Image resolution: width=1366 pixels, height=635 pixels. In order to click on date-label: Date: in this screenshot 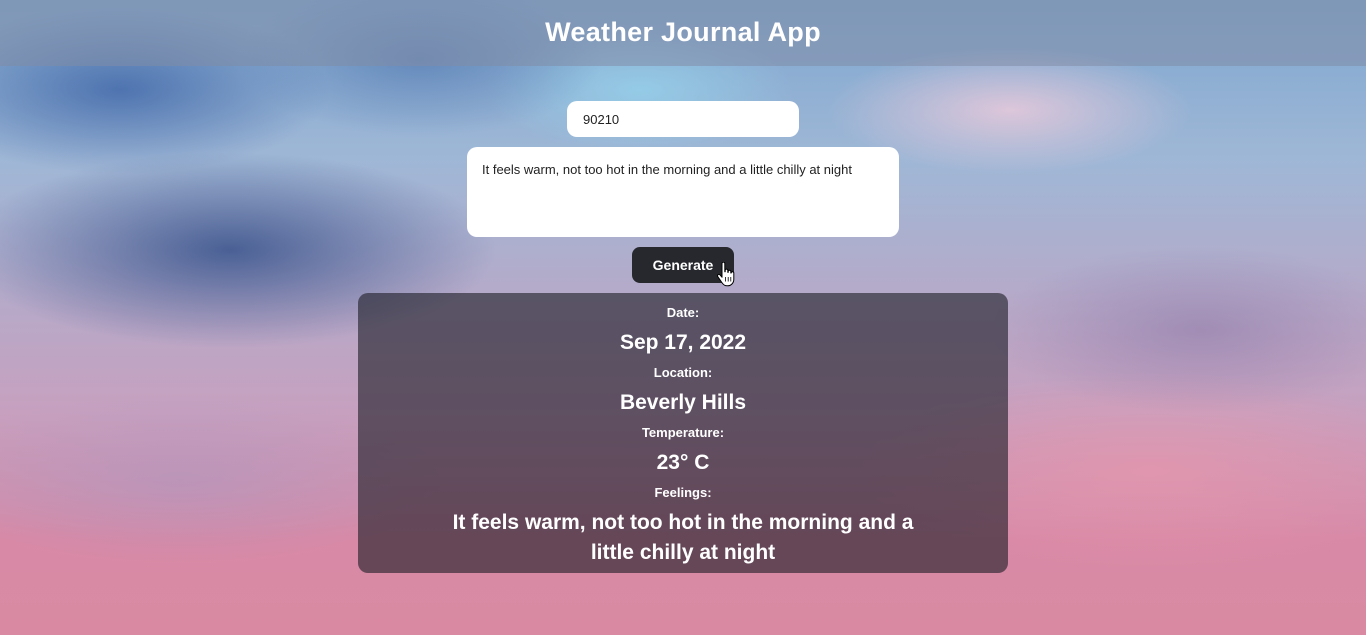, I will do `click(683, 312)`.